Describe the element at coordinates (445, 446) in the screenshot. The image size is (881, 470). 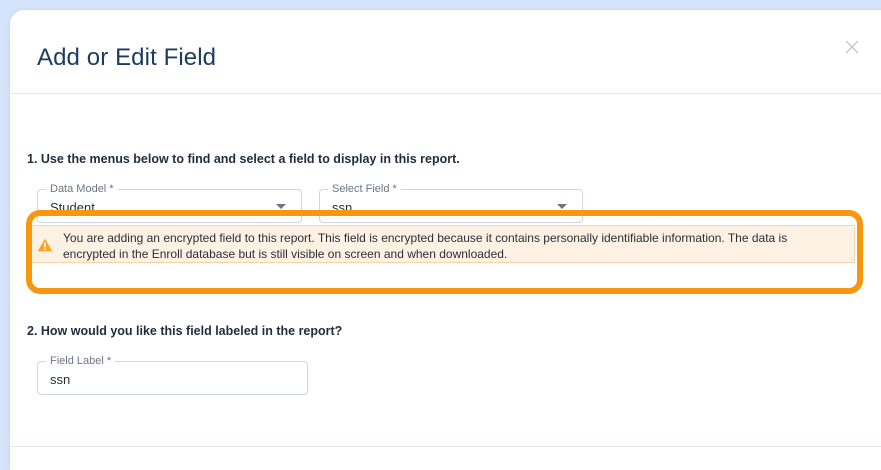
I see `footer-divider` at that location.